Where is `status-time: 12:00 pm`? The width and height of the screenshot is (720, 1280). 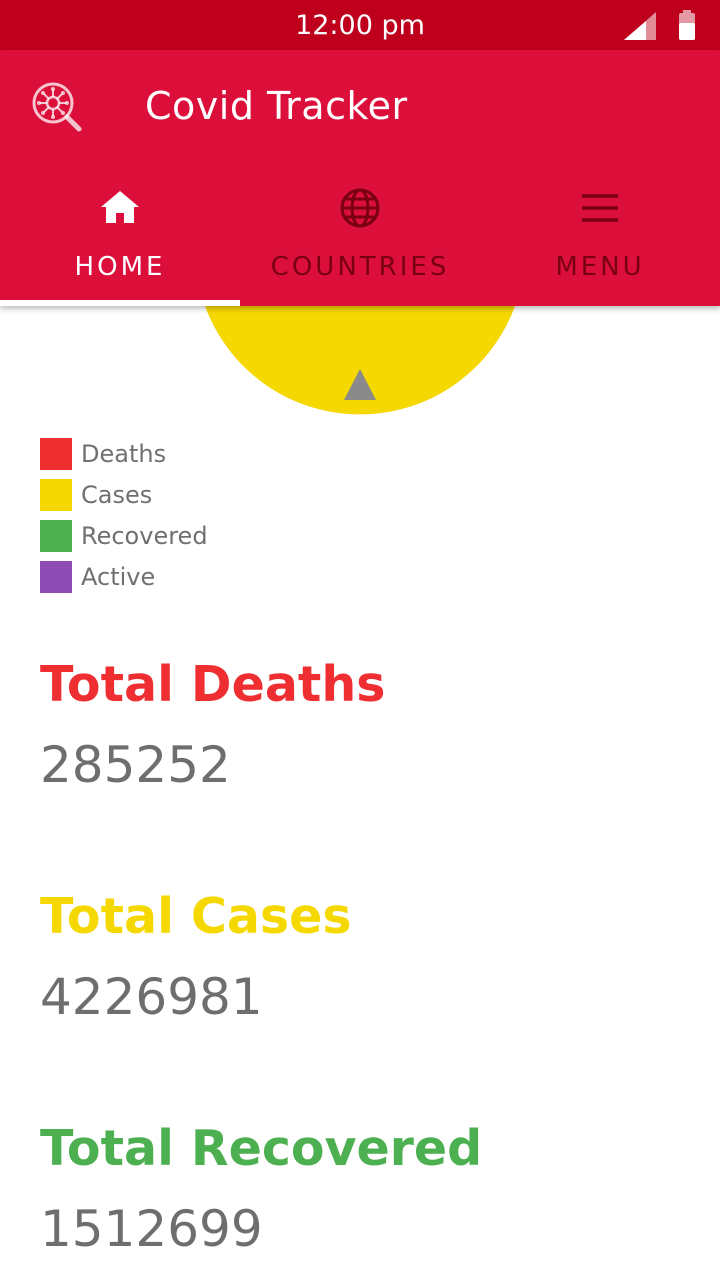 status-time: 12:00 pm is located at coordinates (360, 25).